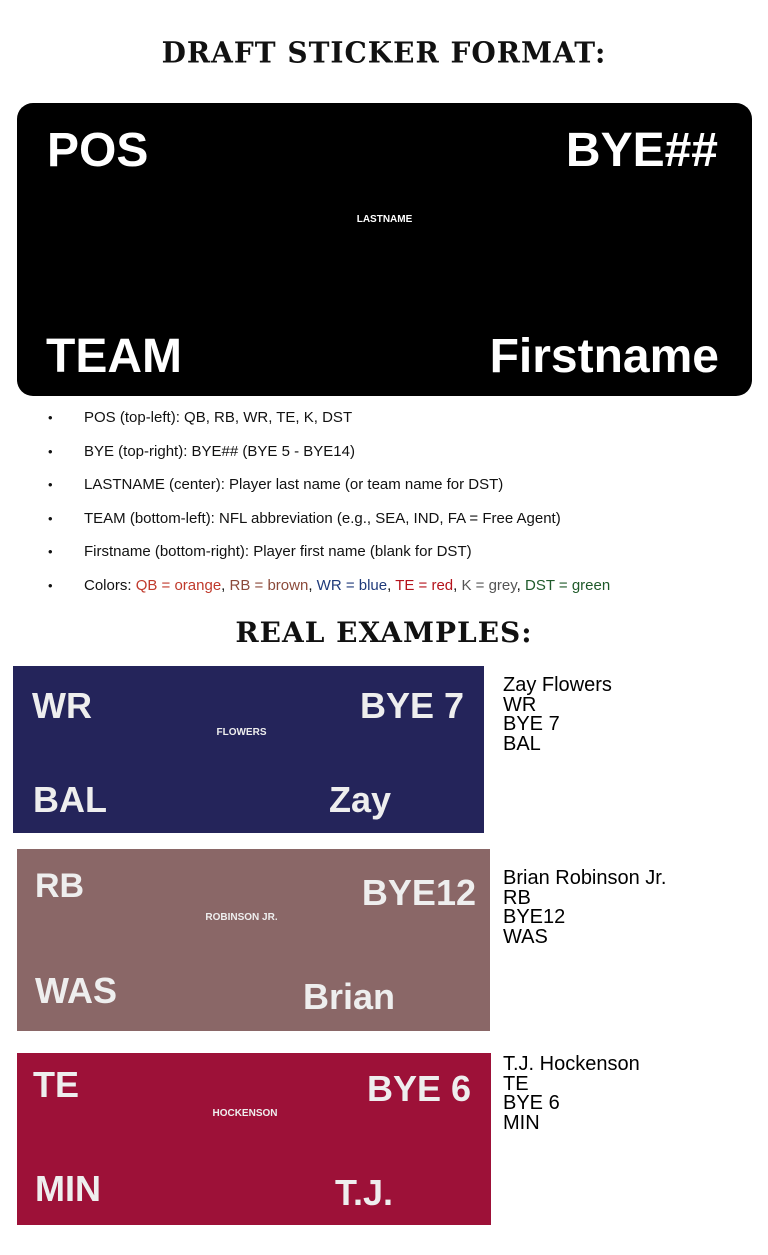 Image resolution: width=768 pixels, height=1255 pixels. Describe the element at coordinates (522, 743) in the screenshot. I see `caption-team: BAL` at that location.